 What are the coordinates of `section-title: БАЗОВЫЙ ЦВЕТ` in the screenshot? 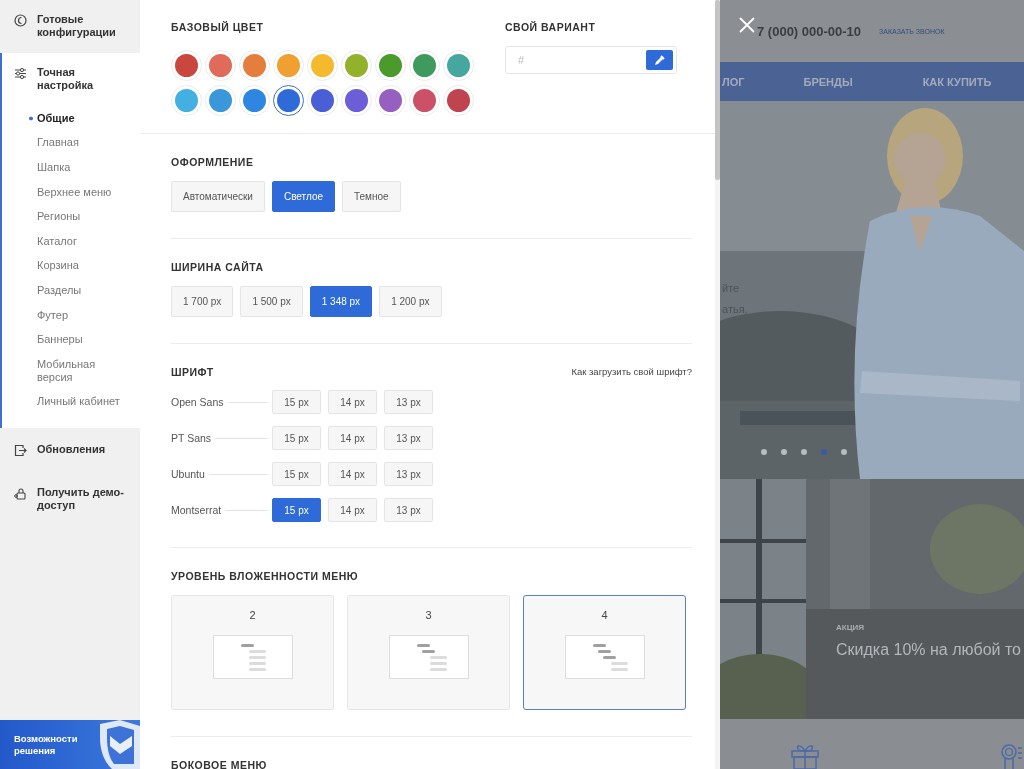 It's located at (218, 27).